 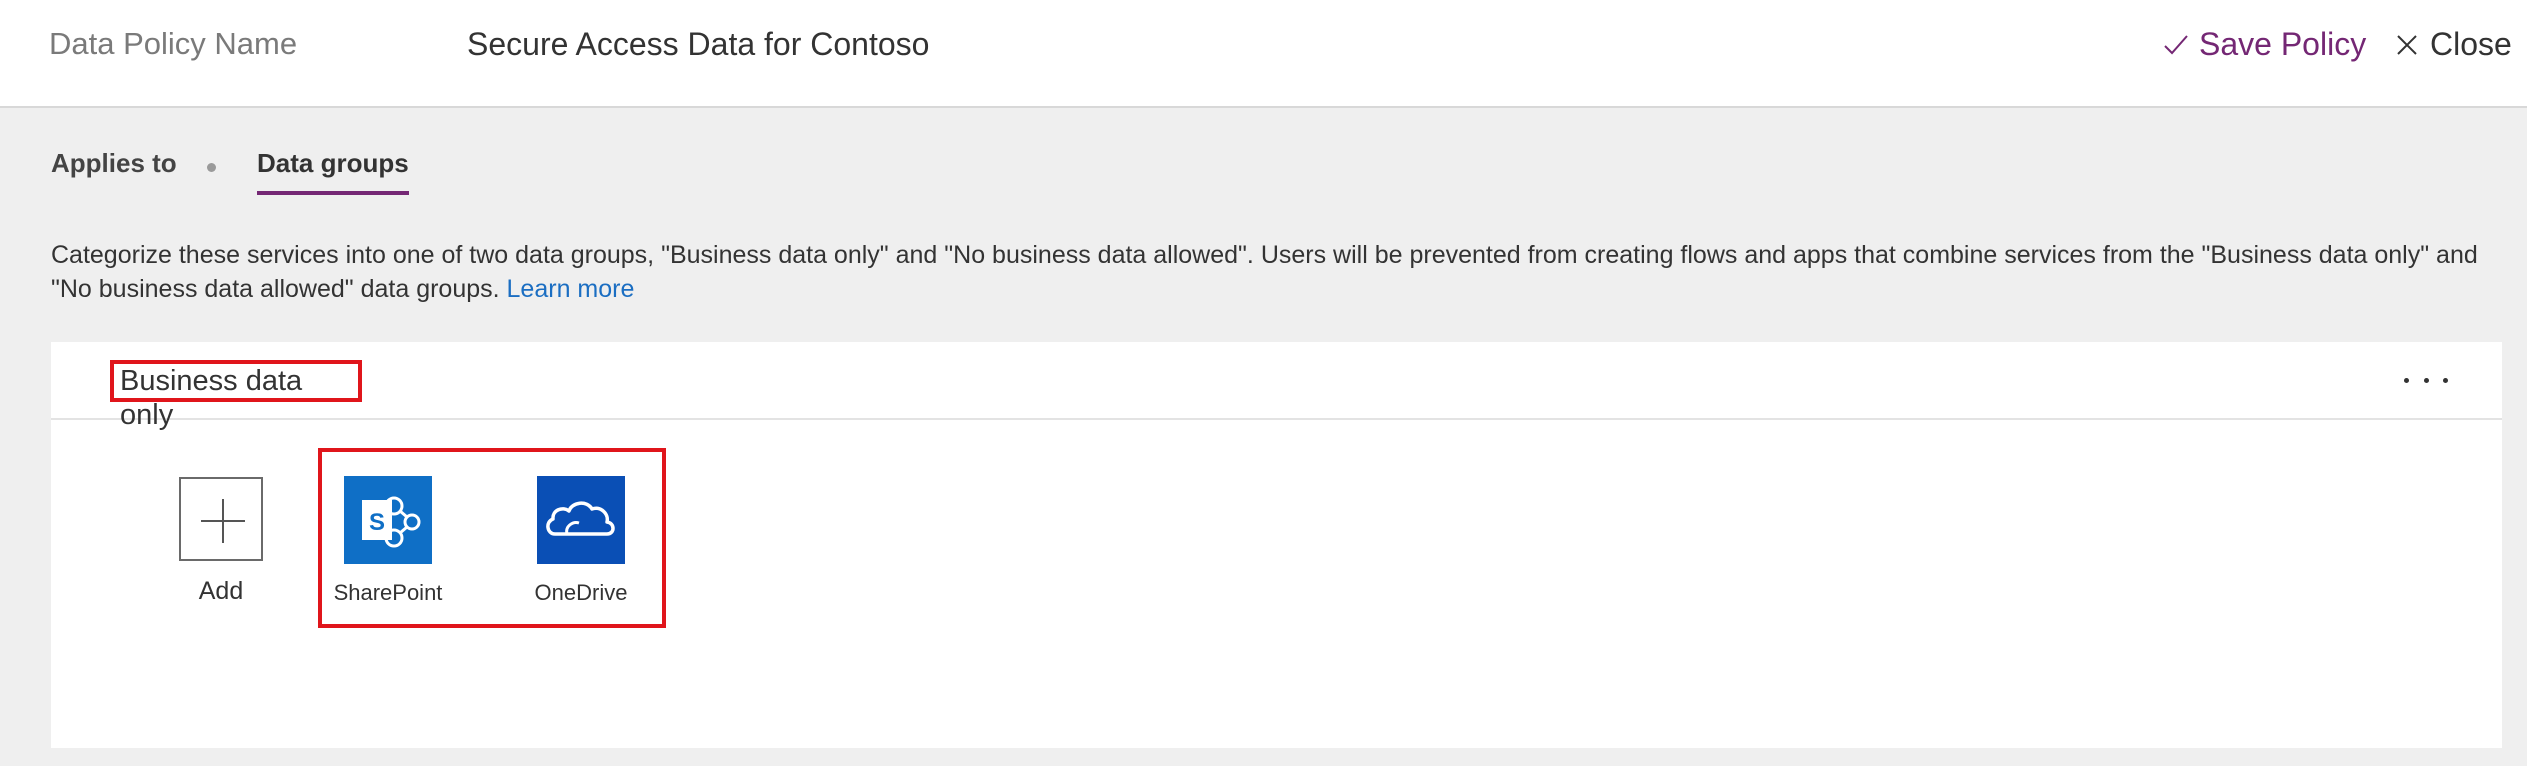 I want to click on close-icon, so click(x=2407, y=44).